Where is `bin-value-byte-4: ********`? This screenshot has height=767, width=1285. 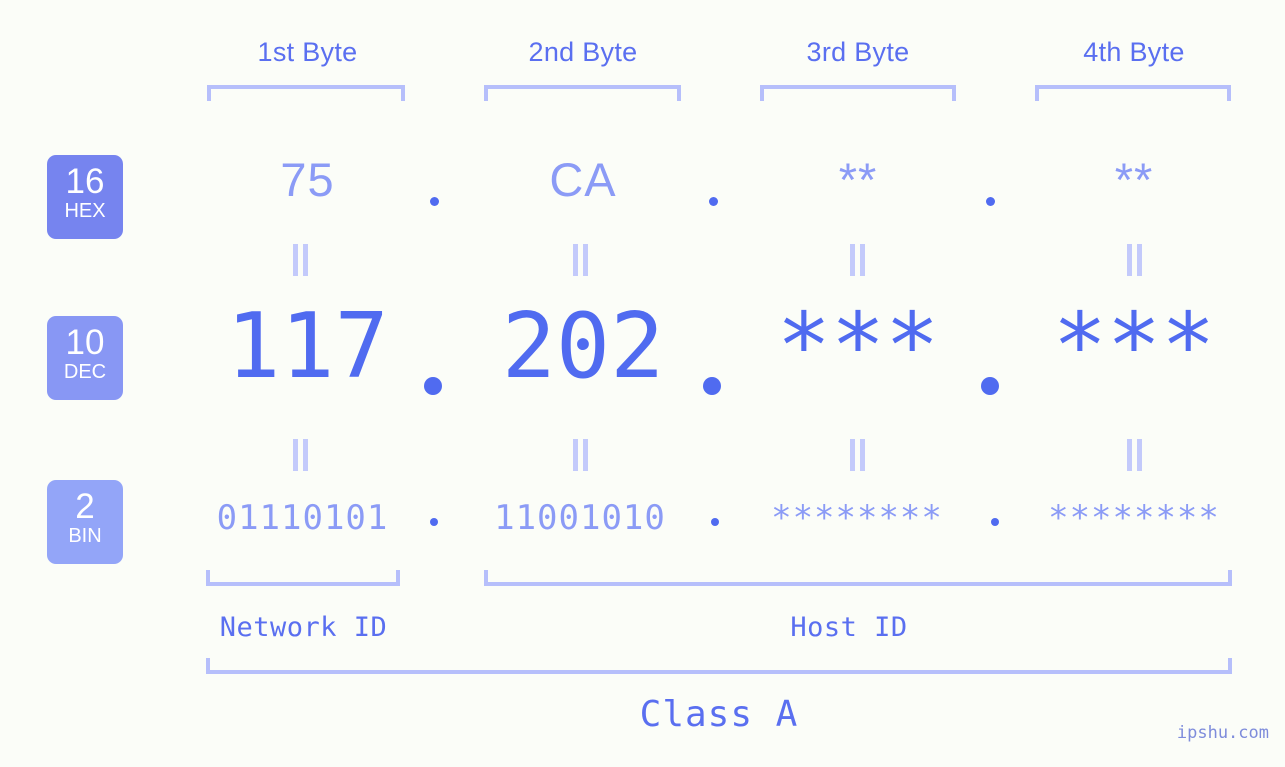
bin-value-byte-4: ******** is located at coordinates (1134, 518).